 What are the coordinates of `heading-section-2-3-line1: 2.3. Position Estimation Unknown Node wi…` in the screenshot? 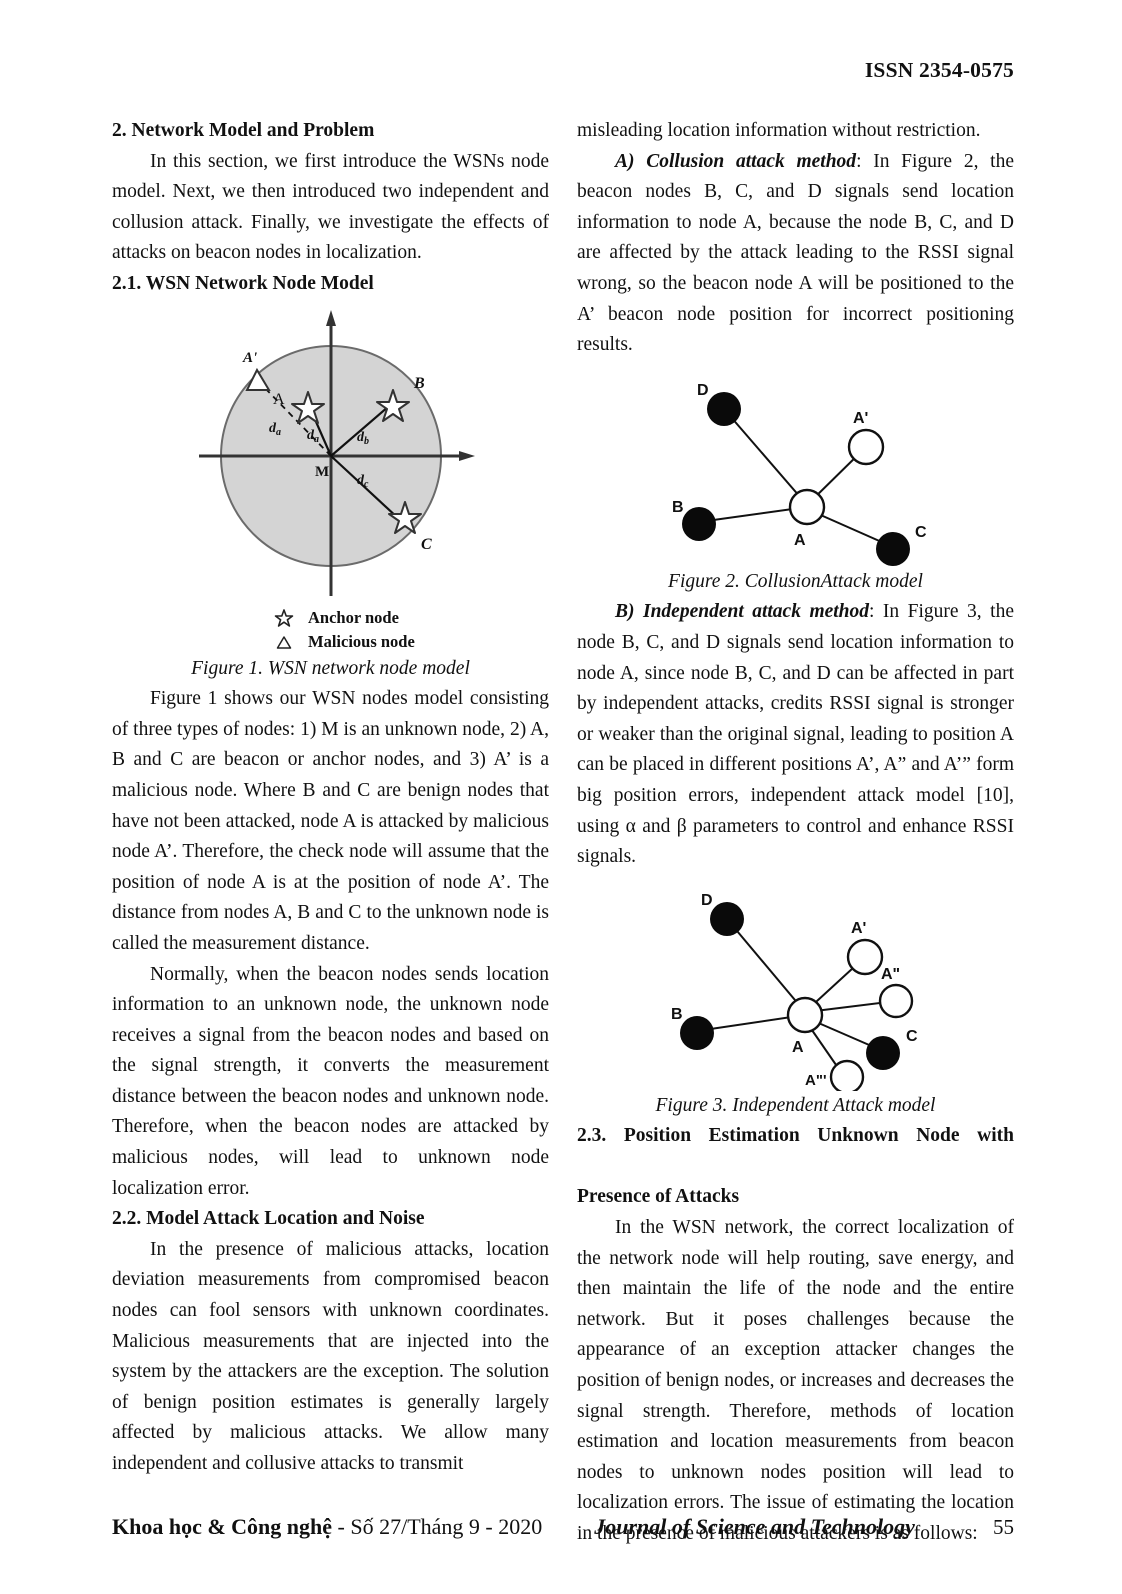 It's located at (795, 1136).